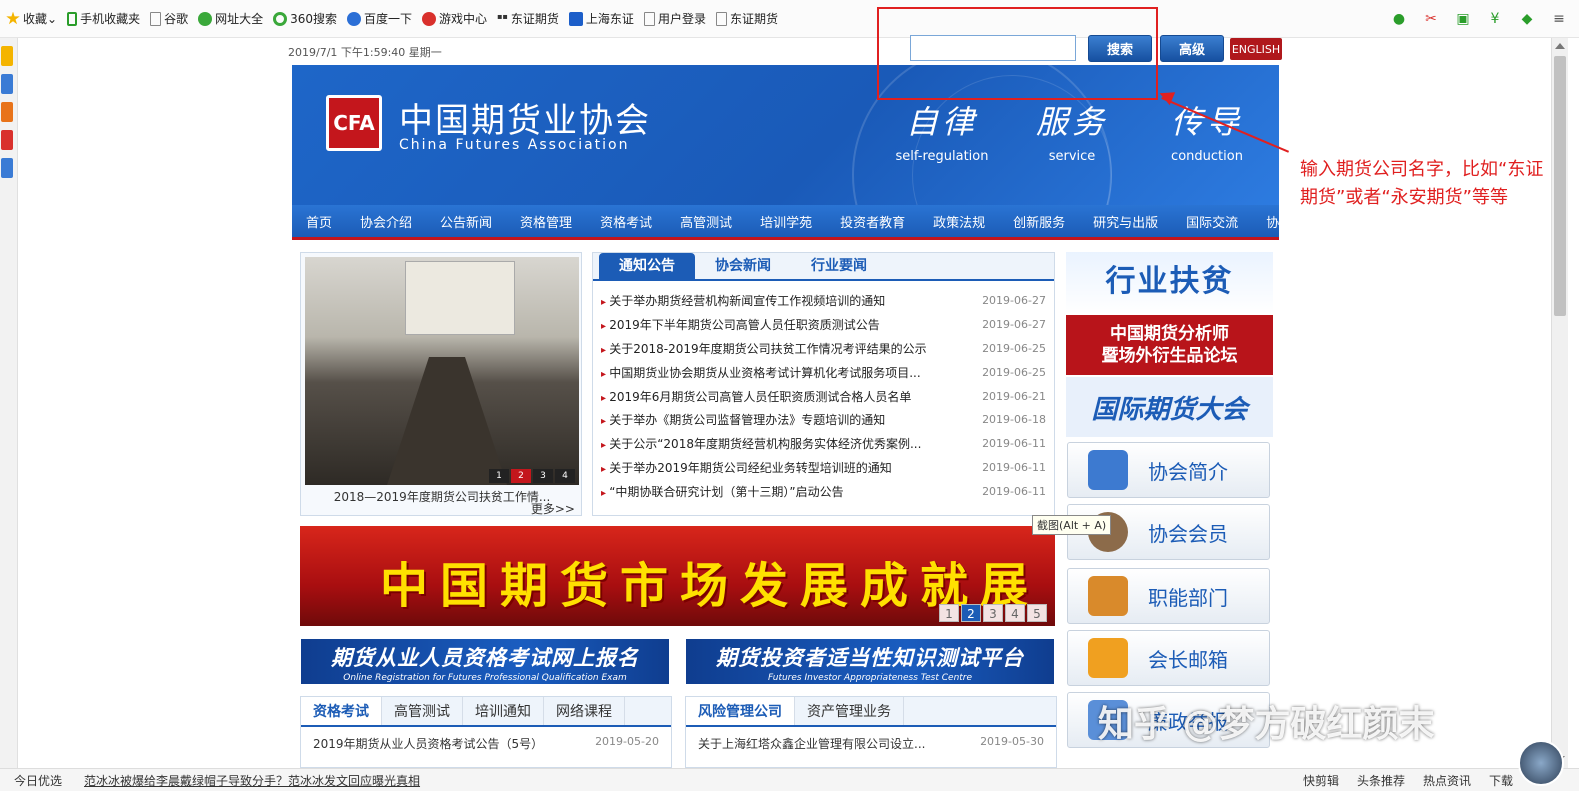 The width and height of the screenshot is (1579, 791). What do you see at coordinates (31, 18) in the screenshot?
I see `fav-item-collect: 收藏 ⌄` at bounding box center [31, 18].